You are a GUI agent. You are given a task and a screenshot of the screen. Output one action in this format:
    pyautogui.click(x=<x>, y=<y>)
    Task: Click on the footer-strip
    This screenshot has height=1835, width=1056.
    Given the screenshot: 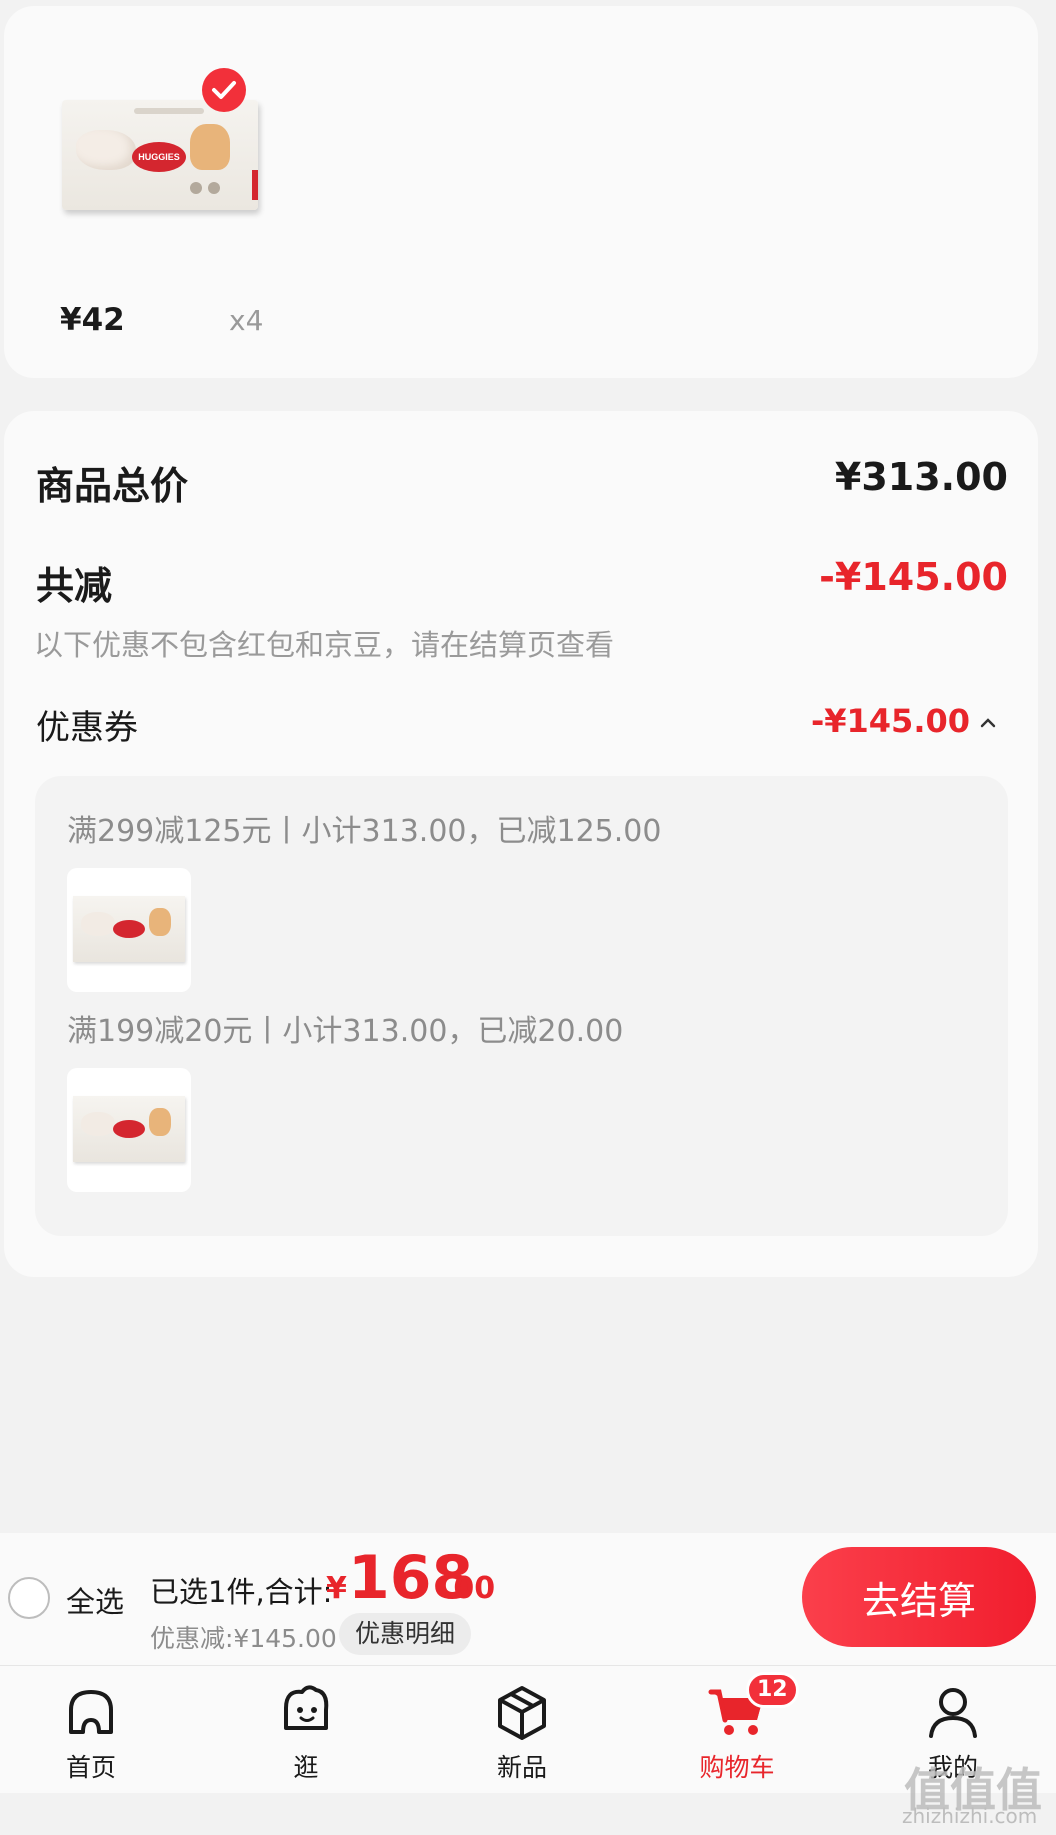 What is the action you would take?
    pyautogui.click(x=528, y=1814)
    